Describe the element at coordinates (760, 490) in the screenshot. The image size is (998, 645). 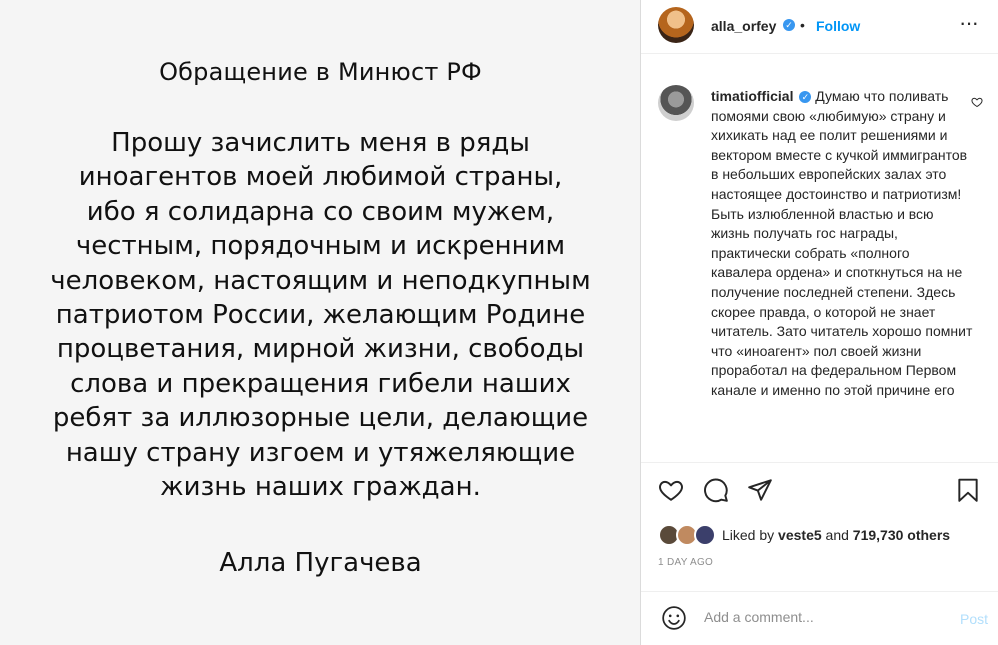
I see `share-icon` at that location.